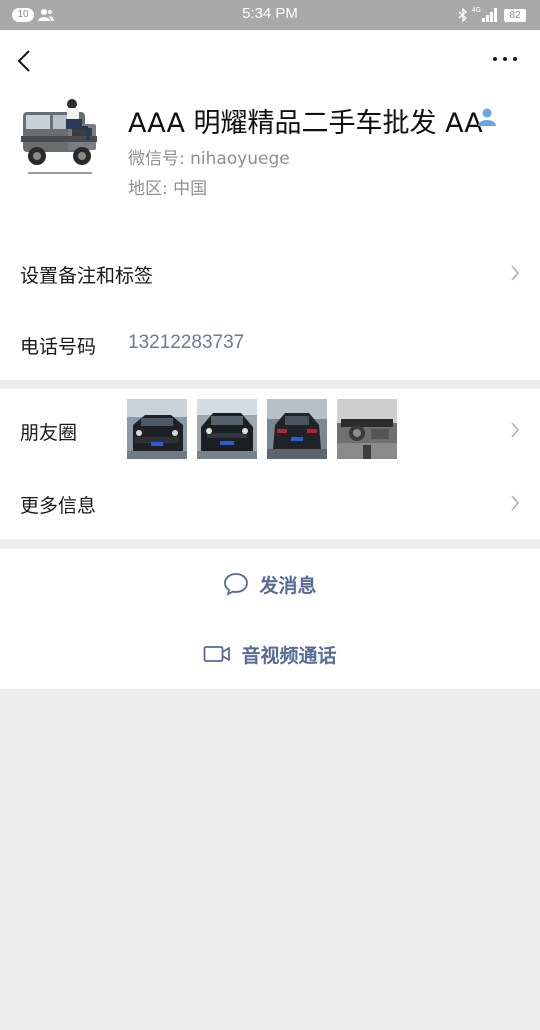  Describe the element at coordinates (270, 273) in the screenshot. I see `set-remark-and-tags-row: 设置备注和标签` at that location.